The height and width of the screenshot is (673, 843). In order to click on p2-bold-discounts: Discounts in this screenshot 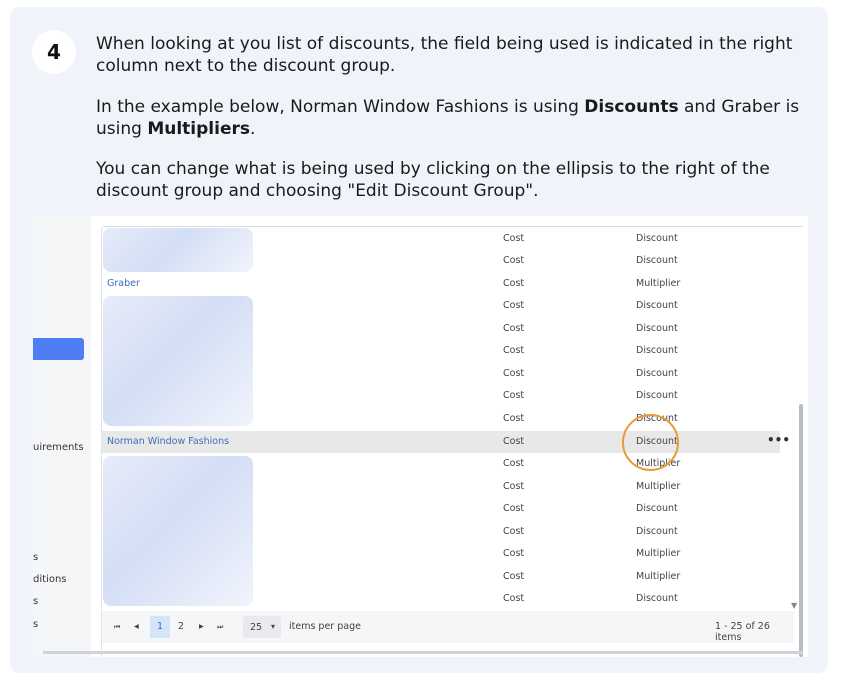, I will do `click(631, 107)`.